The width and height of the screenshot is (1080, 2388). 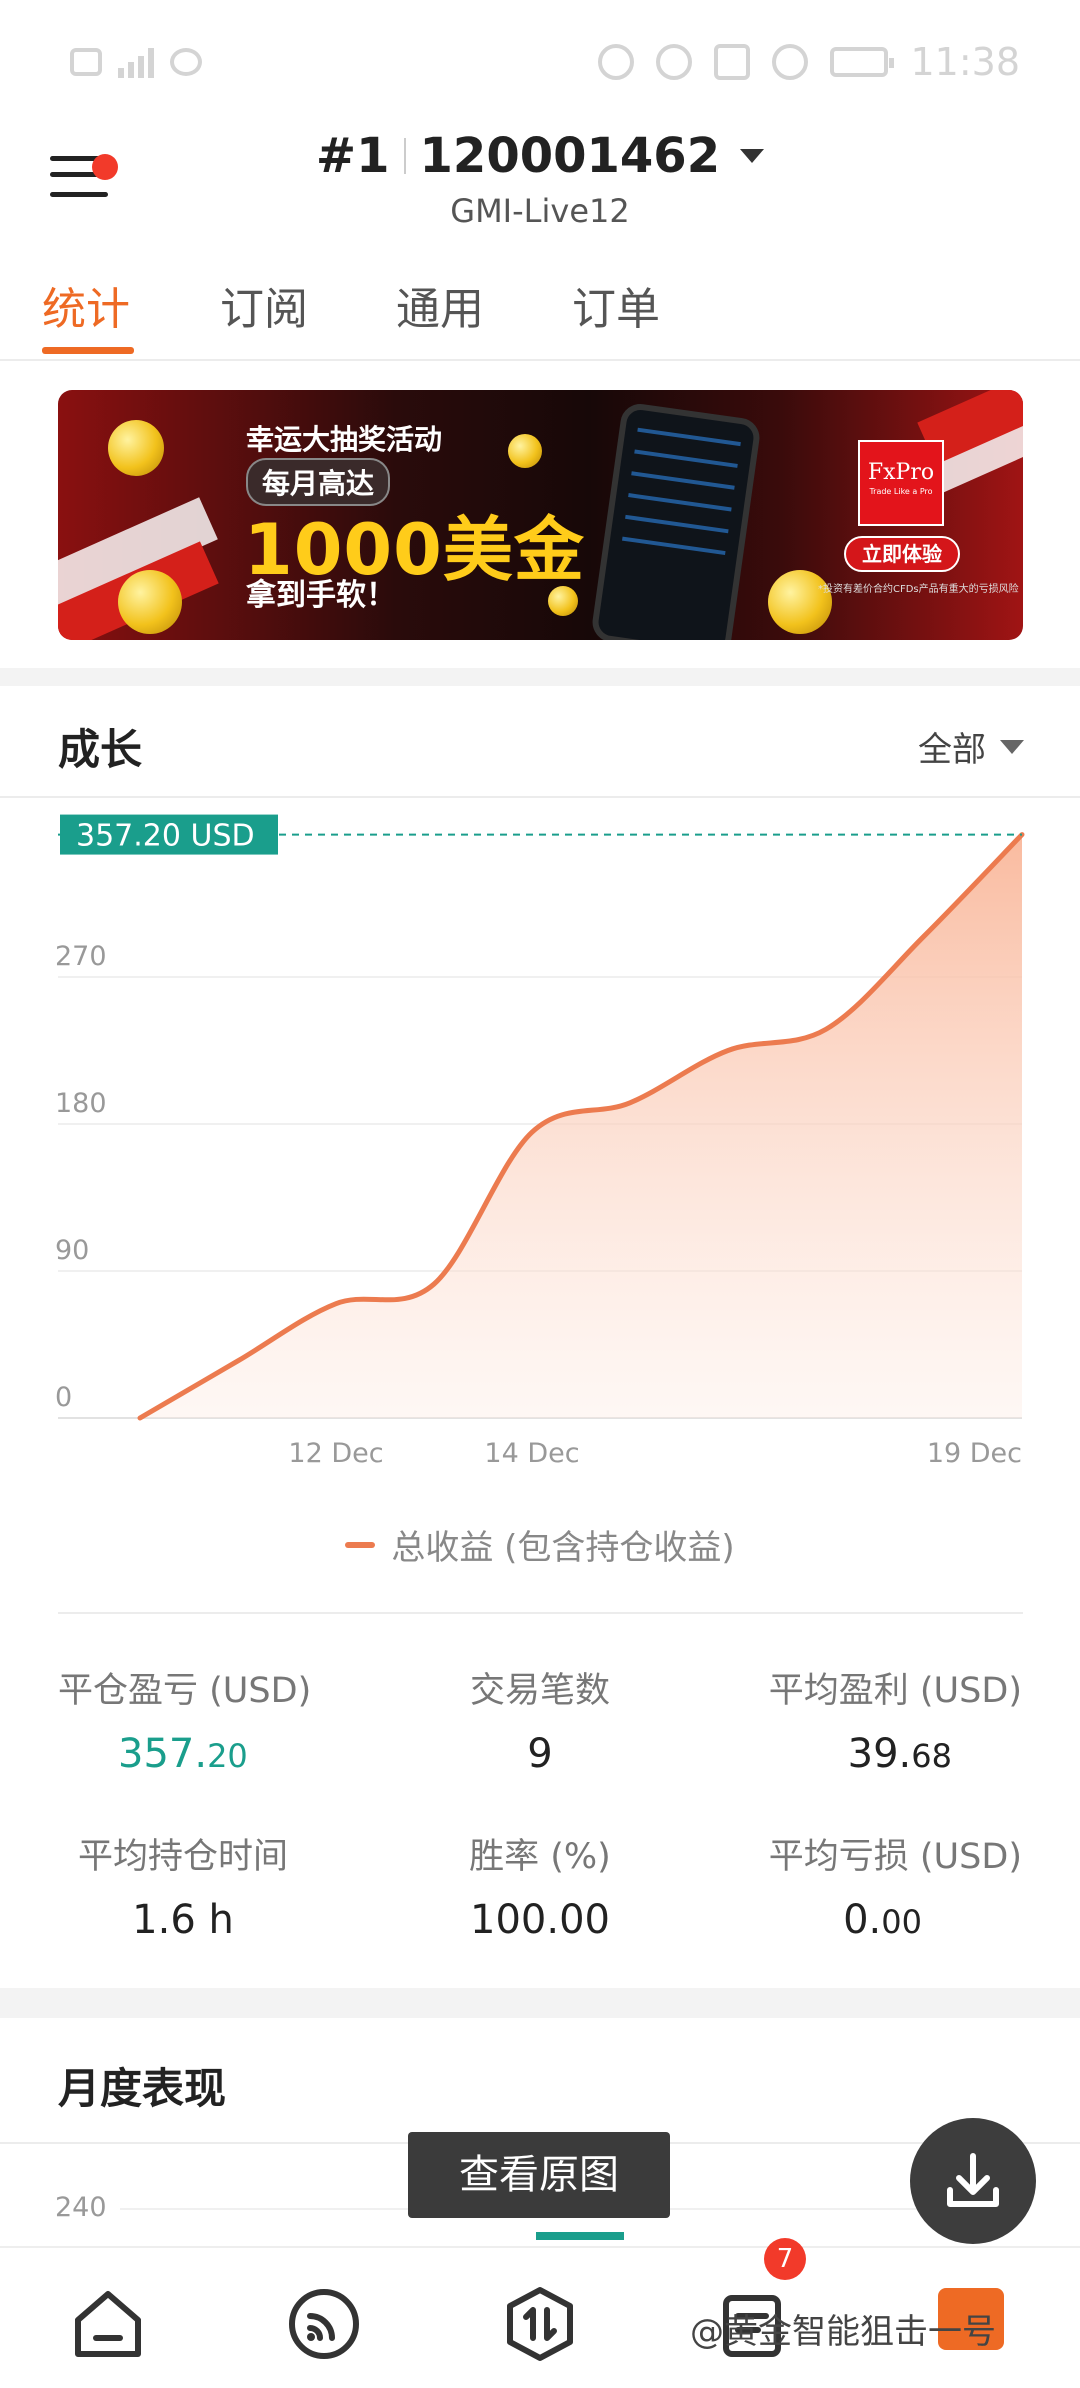 I want to click on tab-orders: 订单, so click(x=616, y=305).